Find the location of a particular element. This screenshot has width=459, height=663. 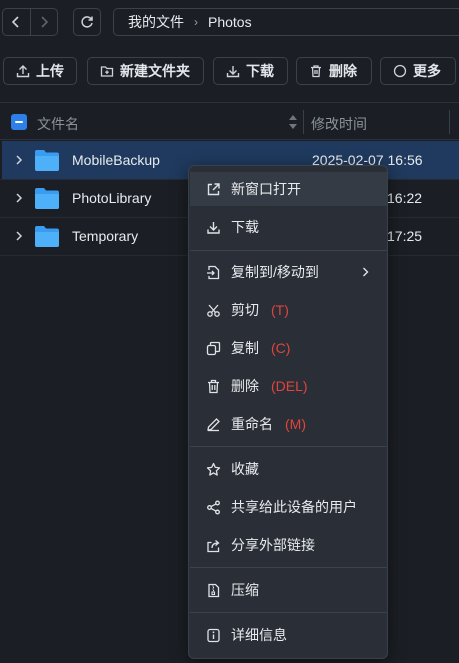

menu-item-open-new-window: 新窗口打开 is located at coordinates (288, 189).